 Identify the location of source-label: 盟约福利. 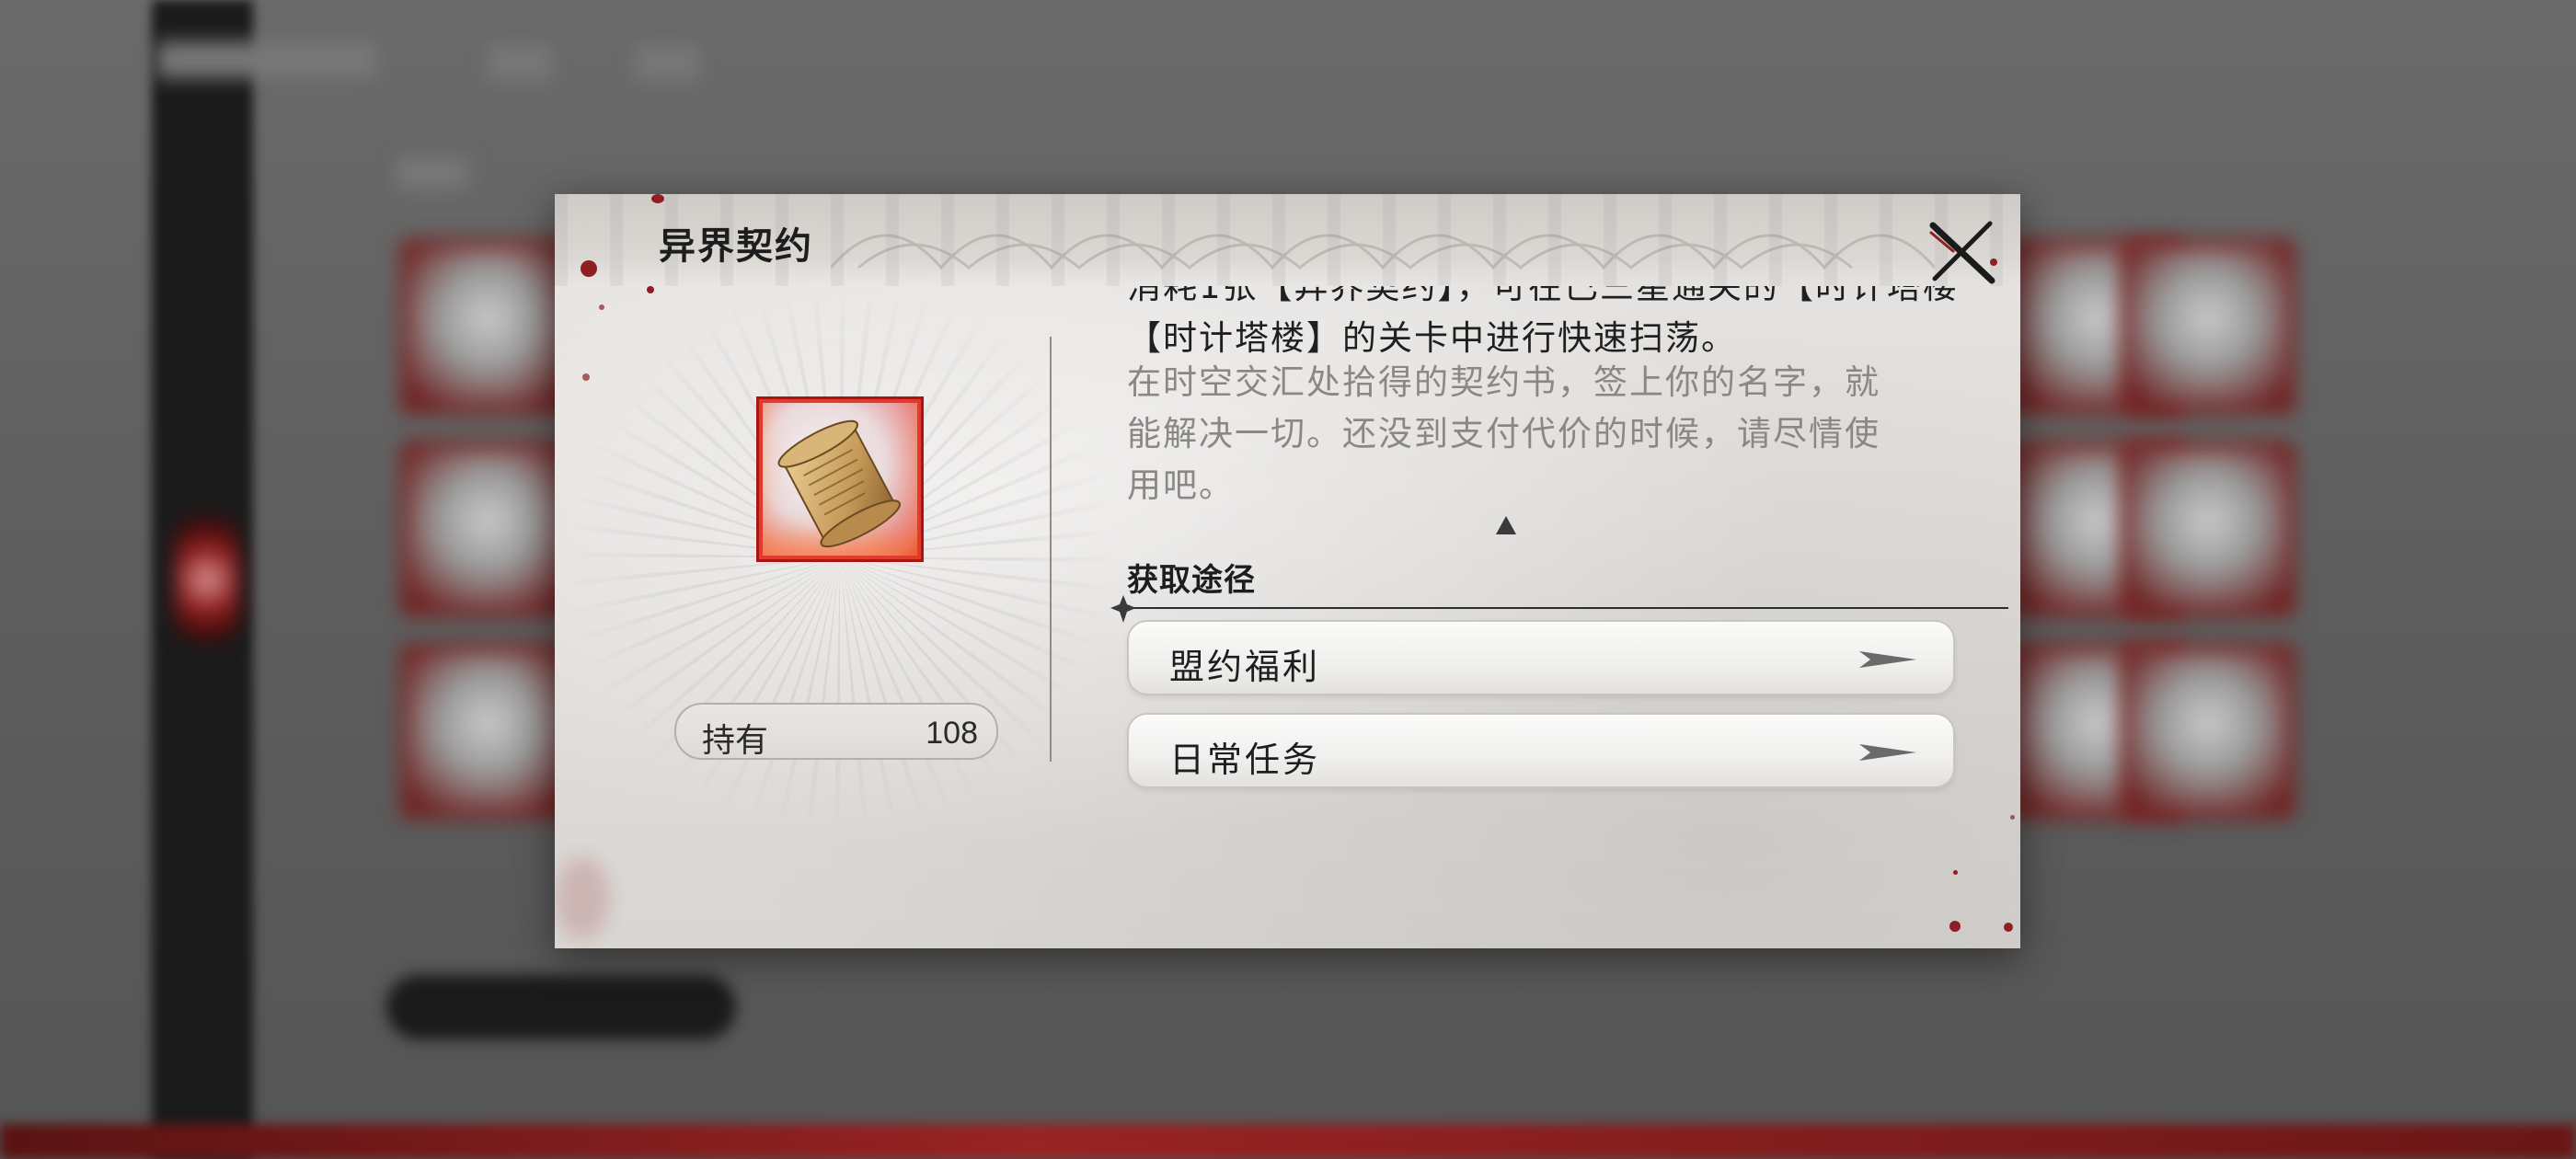
(1245, 667).